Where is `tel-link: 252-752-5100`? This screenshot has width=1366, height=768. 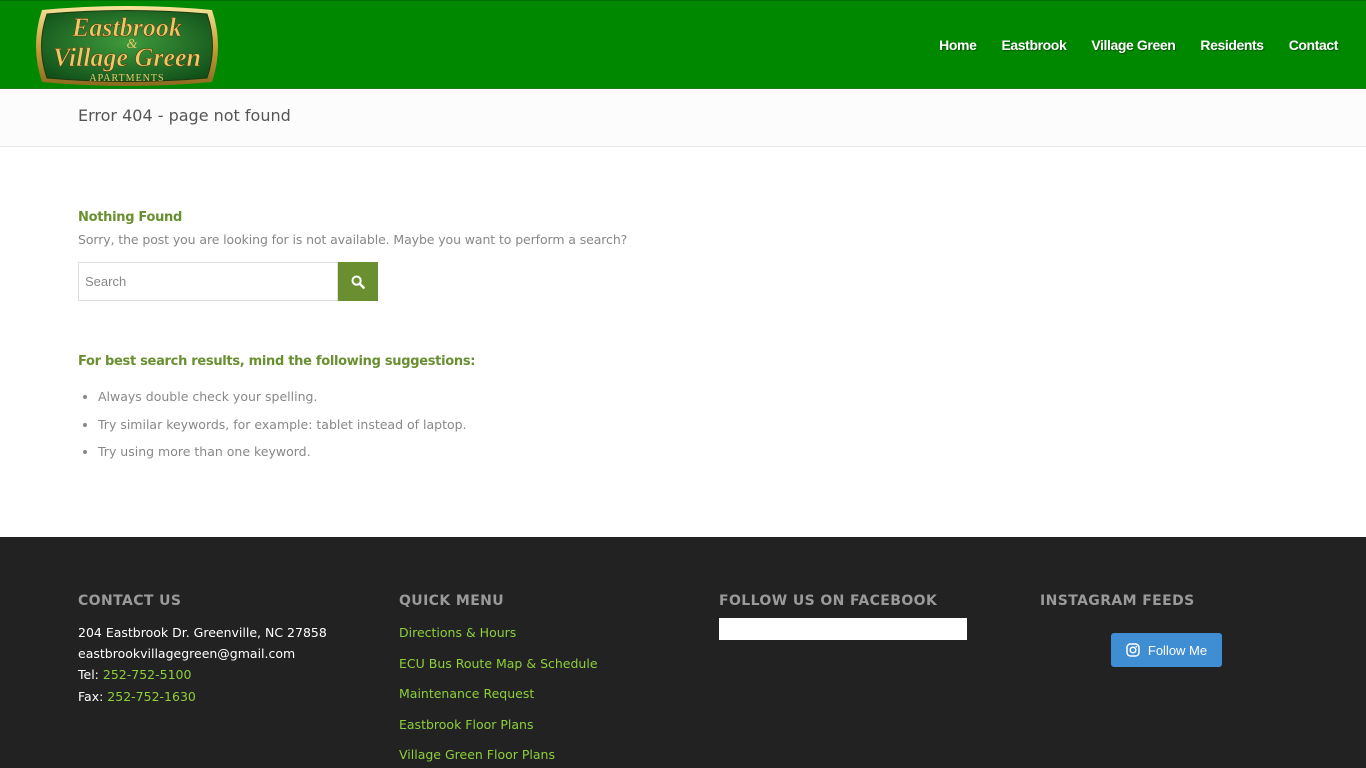
tel-link: 252-752-5100 is located at coordinates (147, 674).